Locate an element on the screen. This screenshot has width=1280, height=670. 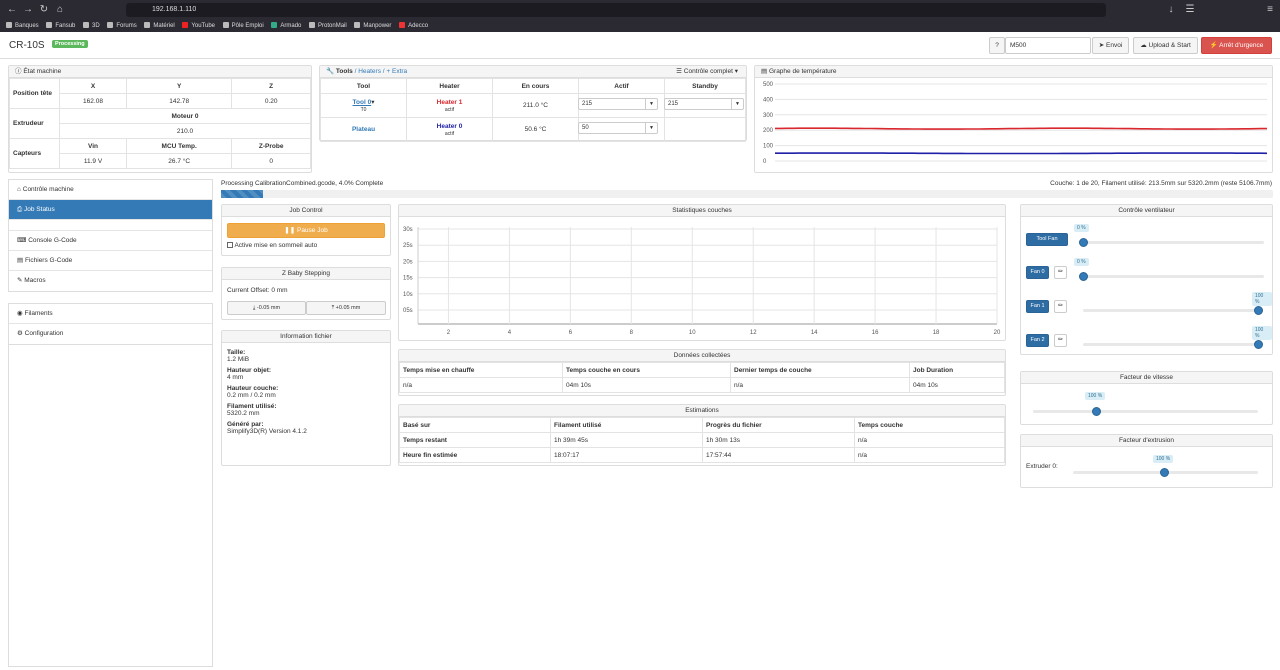
bookmark-item: Pôle Emploi is located at coordinates (243, 26).